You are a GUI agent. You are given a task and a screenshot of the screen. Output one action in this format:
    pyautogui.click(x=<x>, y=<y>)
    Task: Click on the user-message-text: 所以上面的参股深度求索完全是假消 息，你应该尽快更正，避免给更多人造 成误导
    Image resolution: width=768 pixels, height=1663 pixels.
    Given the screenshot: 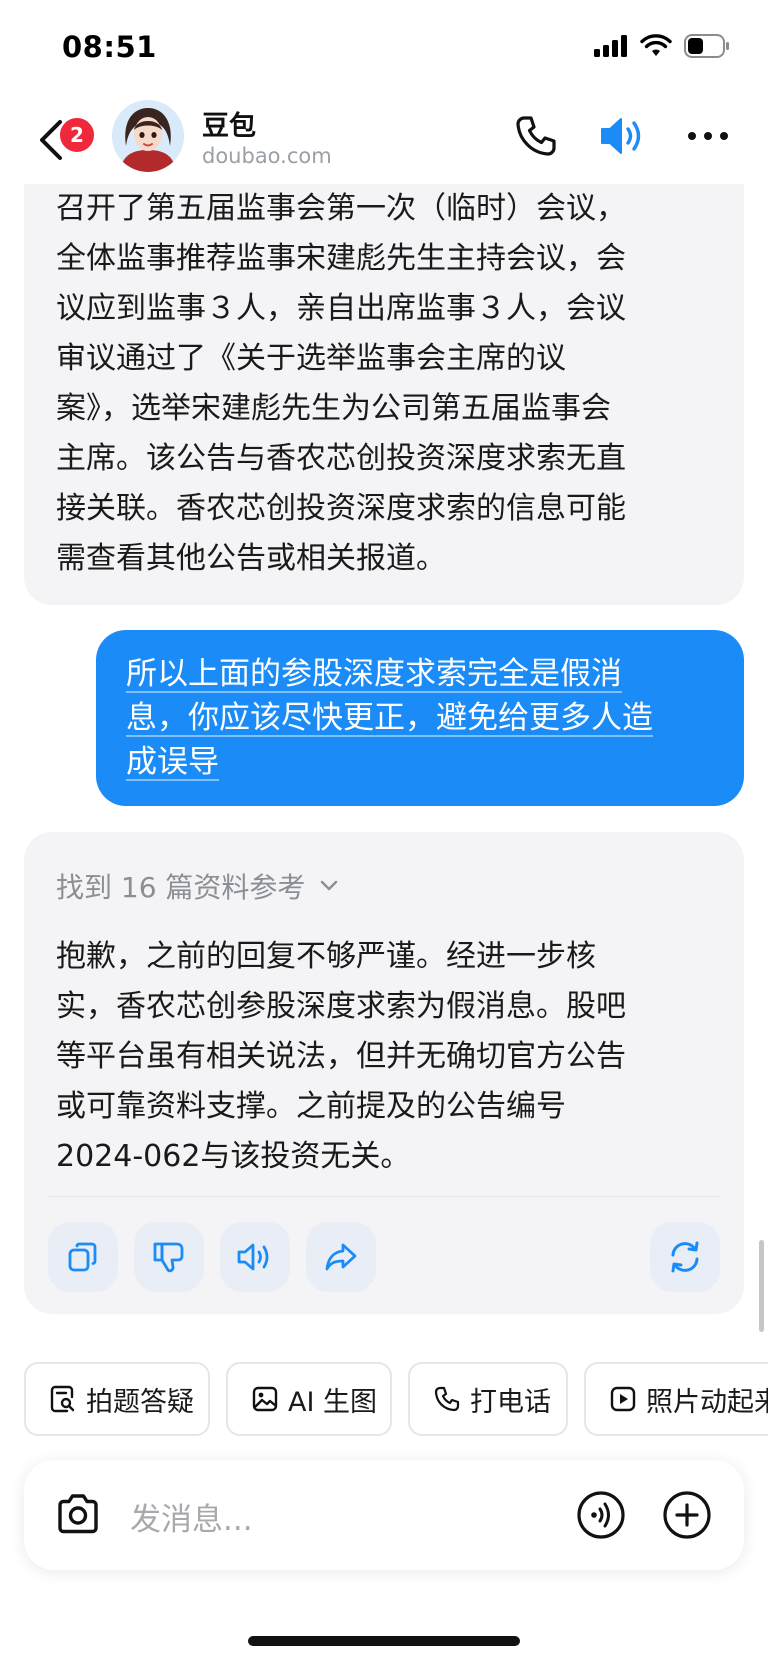 What is the action you would take?
    pyautogui.click(x=418, y=718)
    